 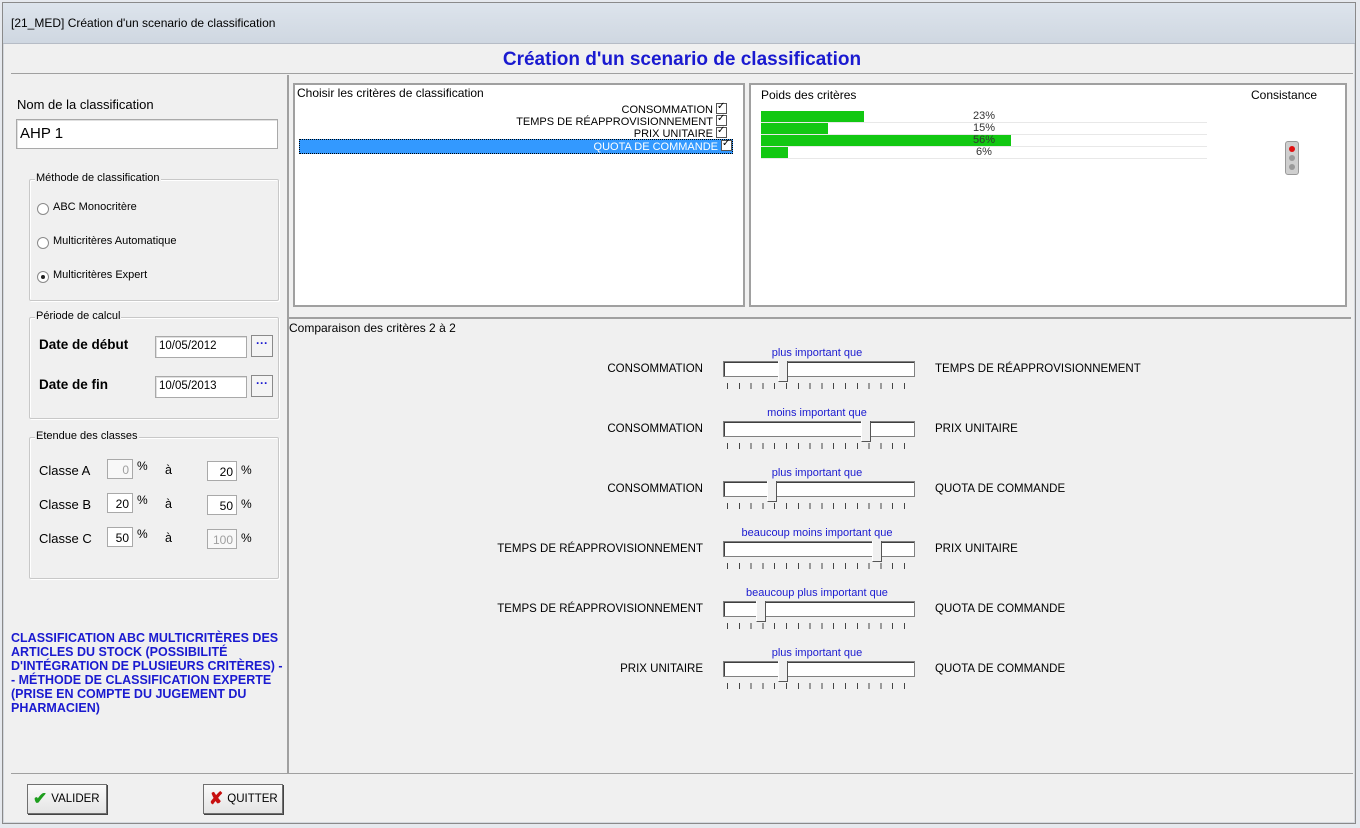 I want to click on weight-bar: 6%, so click(x=984, y=153).